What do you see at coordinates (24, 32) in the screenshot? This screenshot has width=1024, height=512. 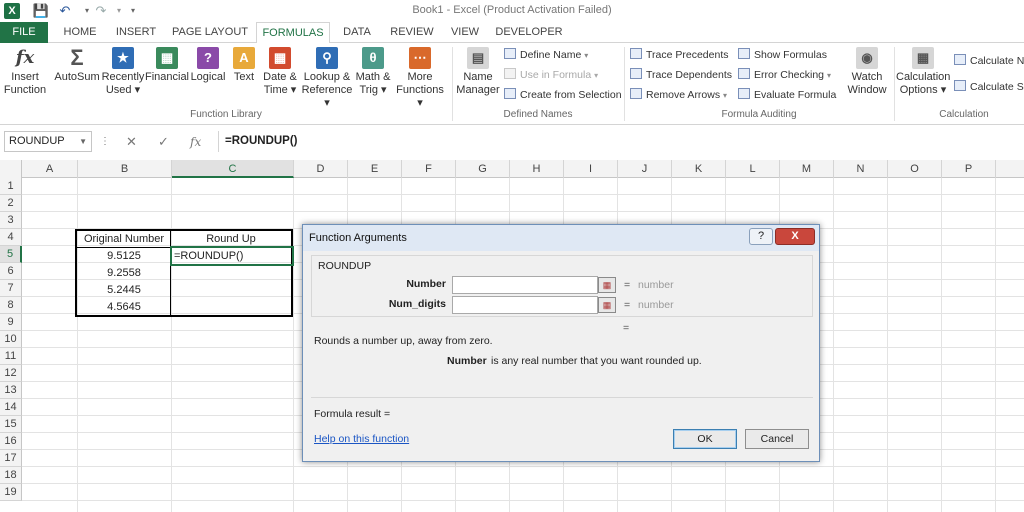 I see `tab-file: FILE` at bounding box center [24, 32].